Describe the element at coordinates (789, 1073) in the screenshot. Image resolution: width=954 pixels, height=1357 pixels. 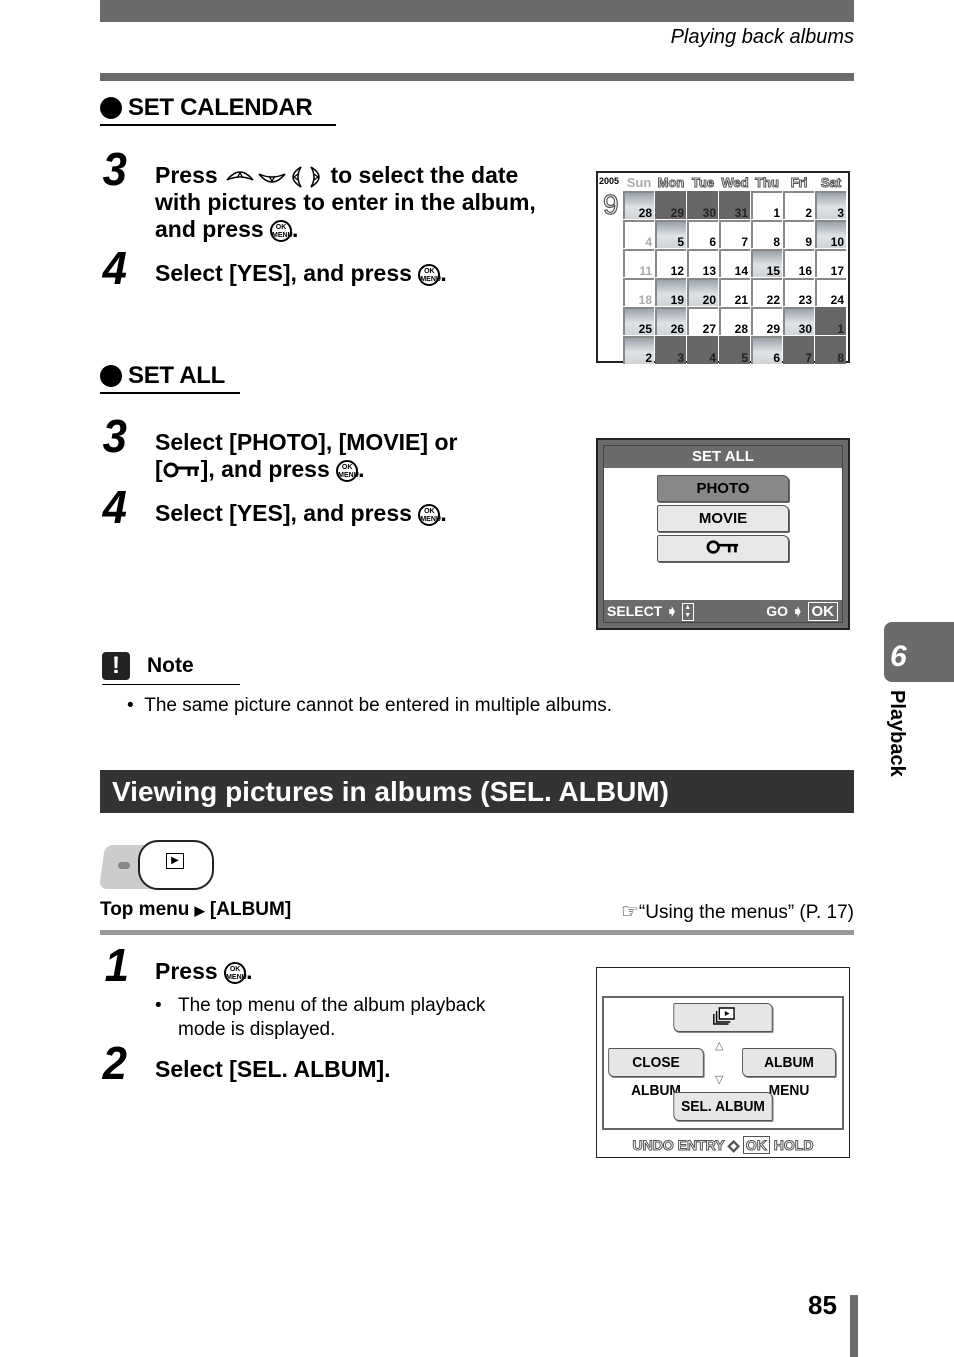
I see `album-menu-button: ALBUM MENU` at that location.